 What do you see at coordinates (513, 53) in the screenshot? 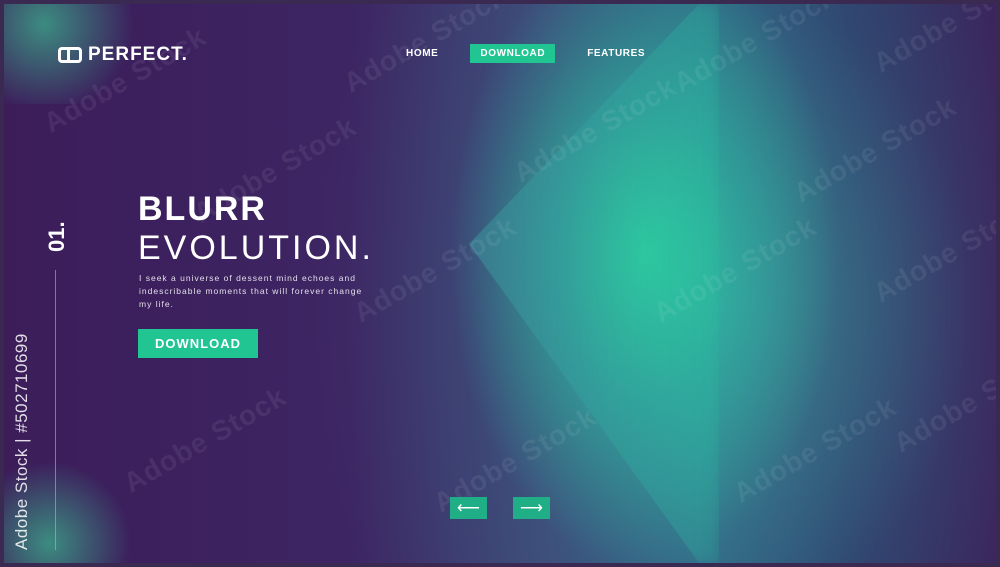
I see `nav-item-download: DOWNLOAD` at bounding box center [513, 53].